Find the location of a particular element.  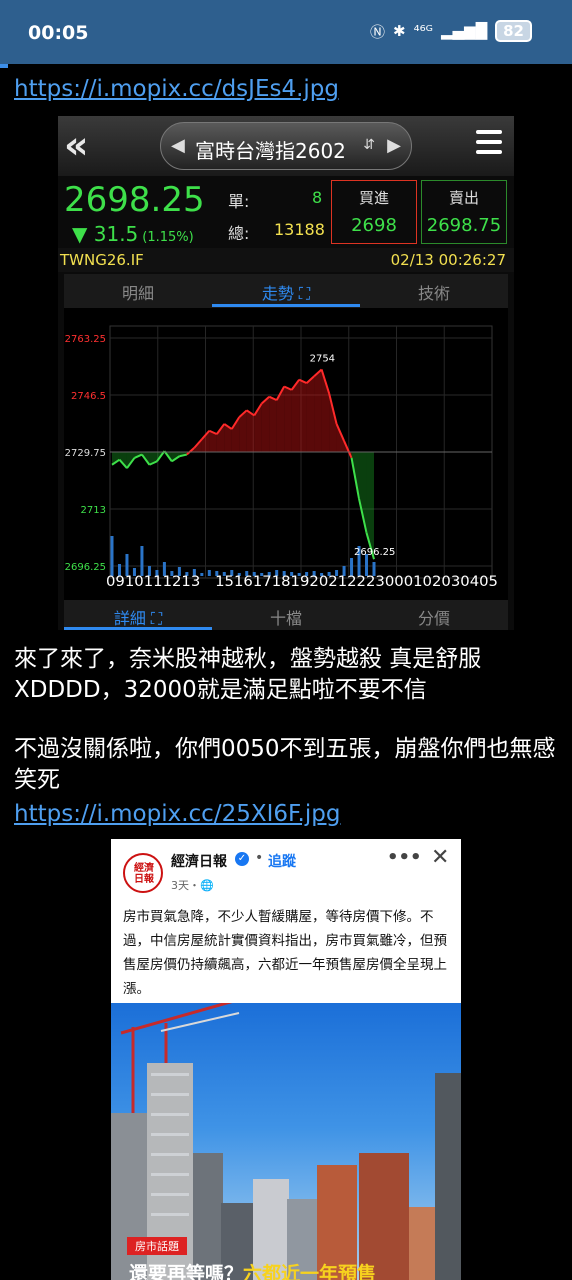

follow-button: 追蹤 is located at coordinates (282, 861).